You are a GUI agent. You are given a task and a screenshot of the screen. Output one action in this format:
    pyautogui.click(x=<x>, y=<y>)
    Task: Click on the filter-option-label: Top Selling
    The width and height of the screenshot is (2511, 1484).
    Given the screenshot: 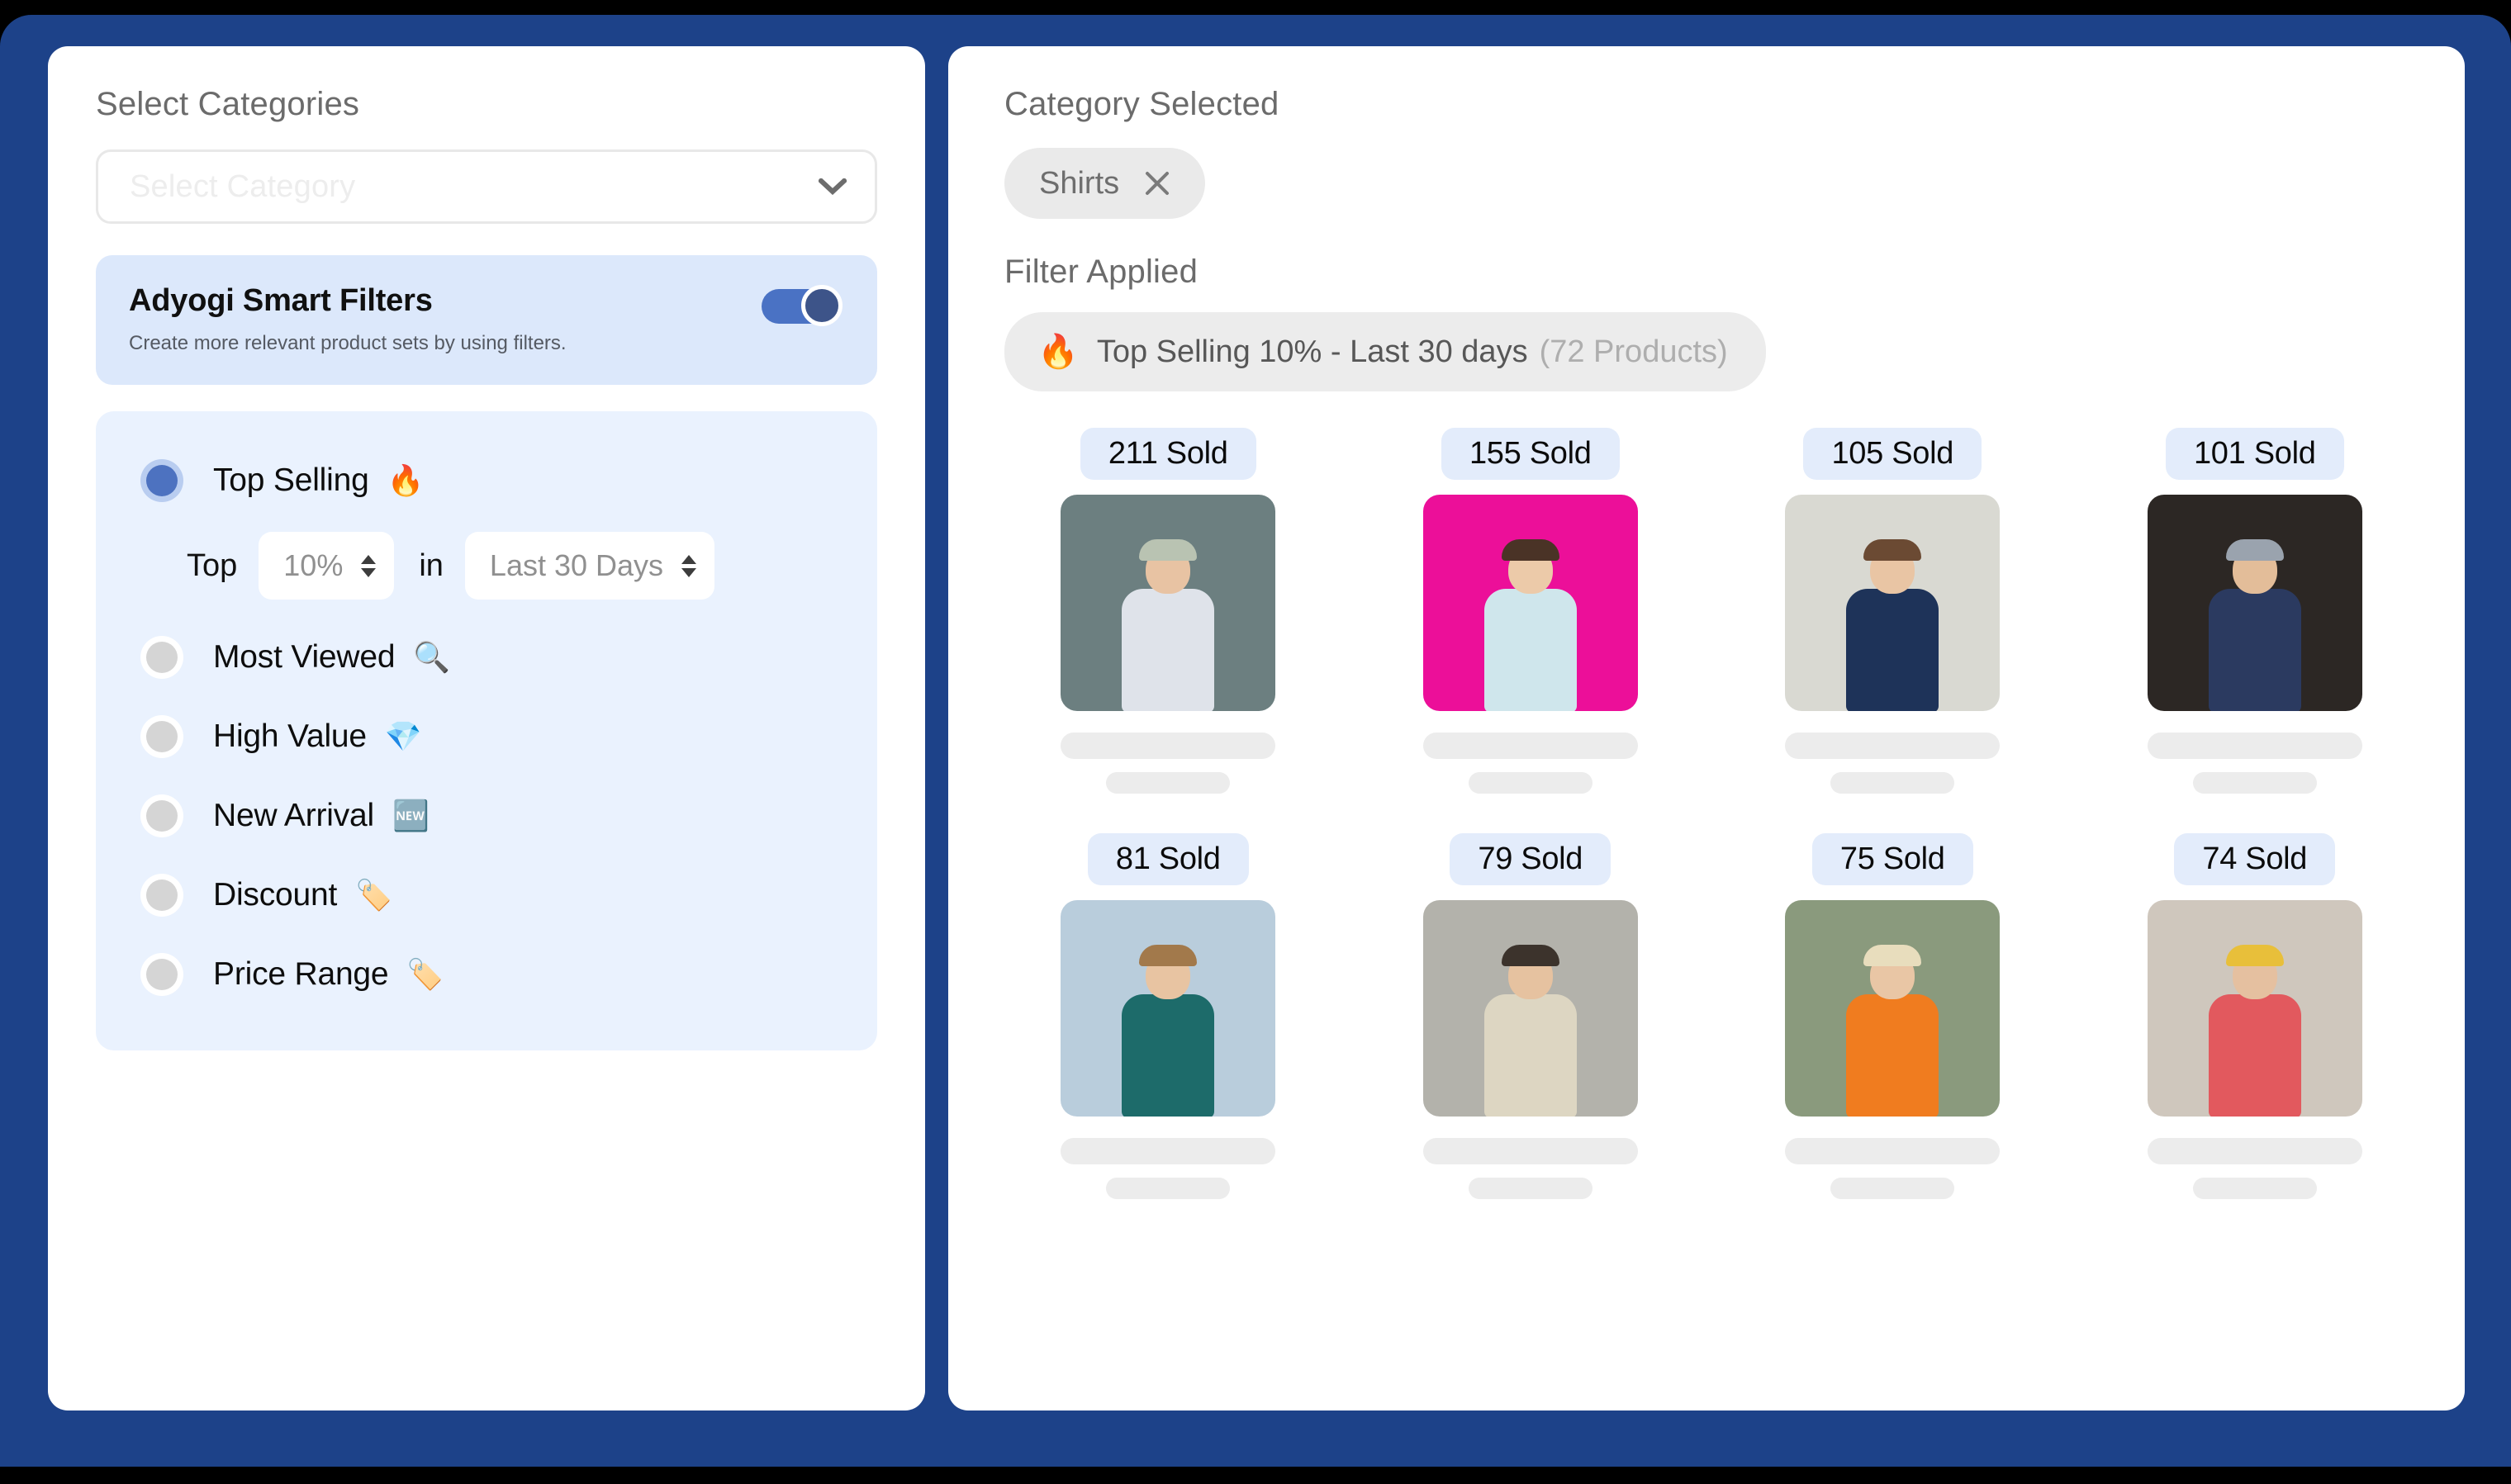 What is the action you would take?
    pyautogui.click(x=291, y=480)
    